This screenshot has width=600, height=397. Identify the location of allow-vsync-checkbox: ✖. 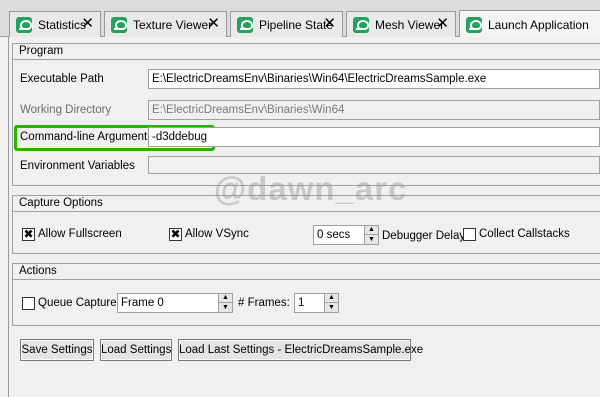
(175, 234).